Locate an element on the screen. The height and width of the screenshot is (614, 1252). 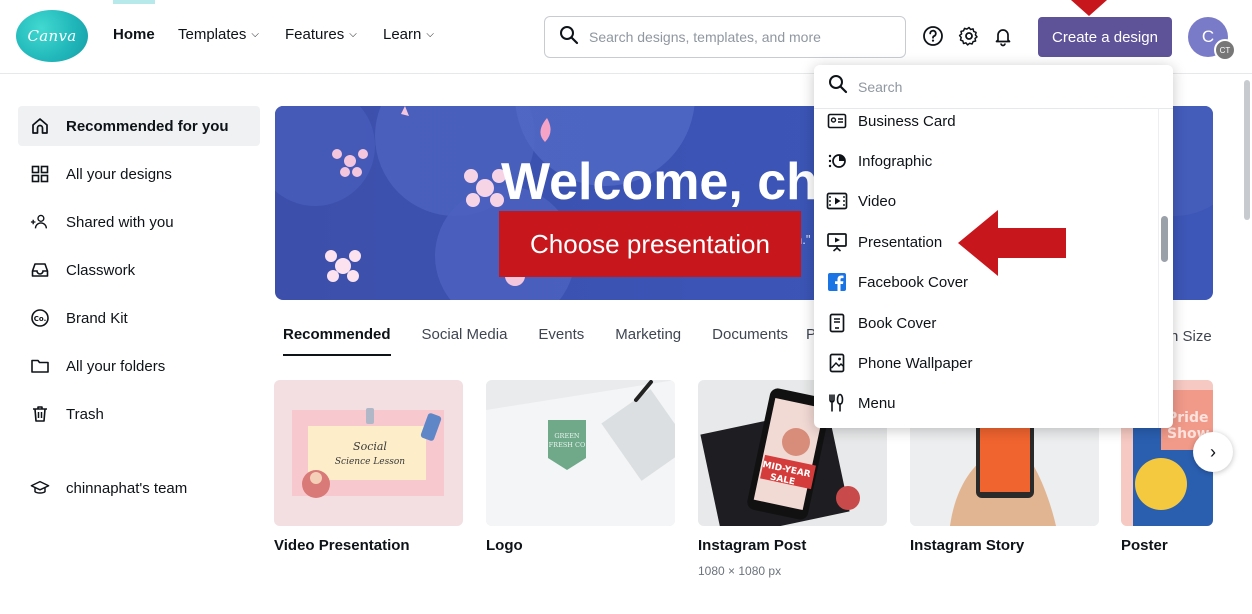
nav-learn-label: Learn is located at coordinates (402, 34).